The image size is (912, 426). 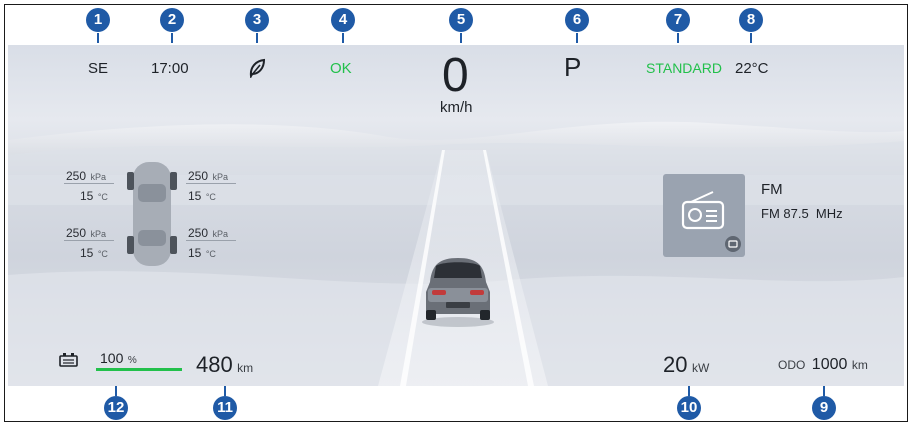 What do you see at coordinates (678, 20) in the screenshot?
I see `marker-7: 7` at bounding box center [678, 20].